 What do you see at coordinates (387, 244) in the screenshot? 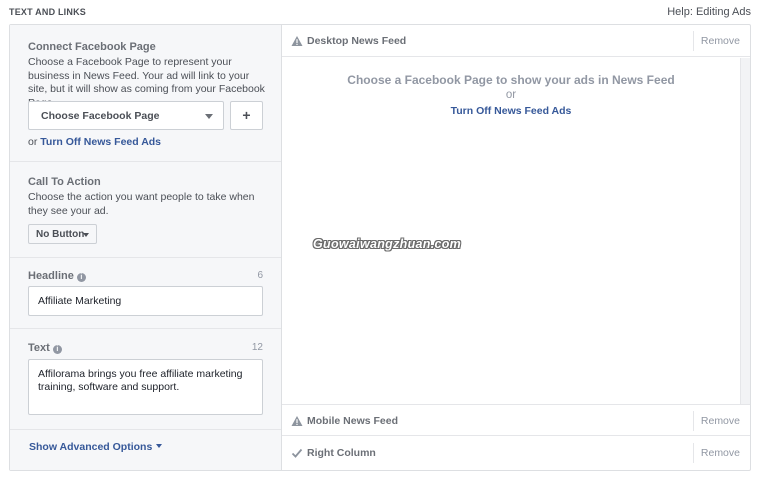
I see `watermark-text: Guowaiwangzhuan.com` at bounding box center [387, 244].